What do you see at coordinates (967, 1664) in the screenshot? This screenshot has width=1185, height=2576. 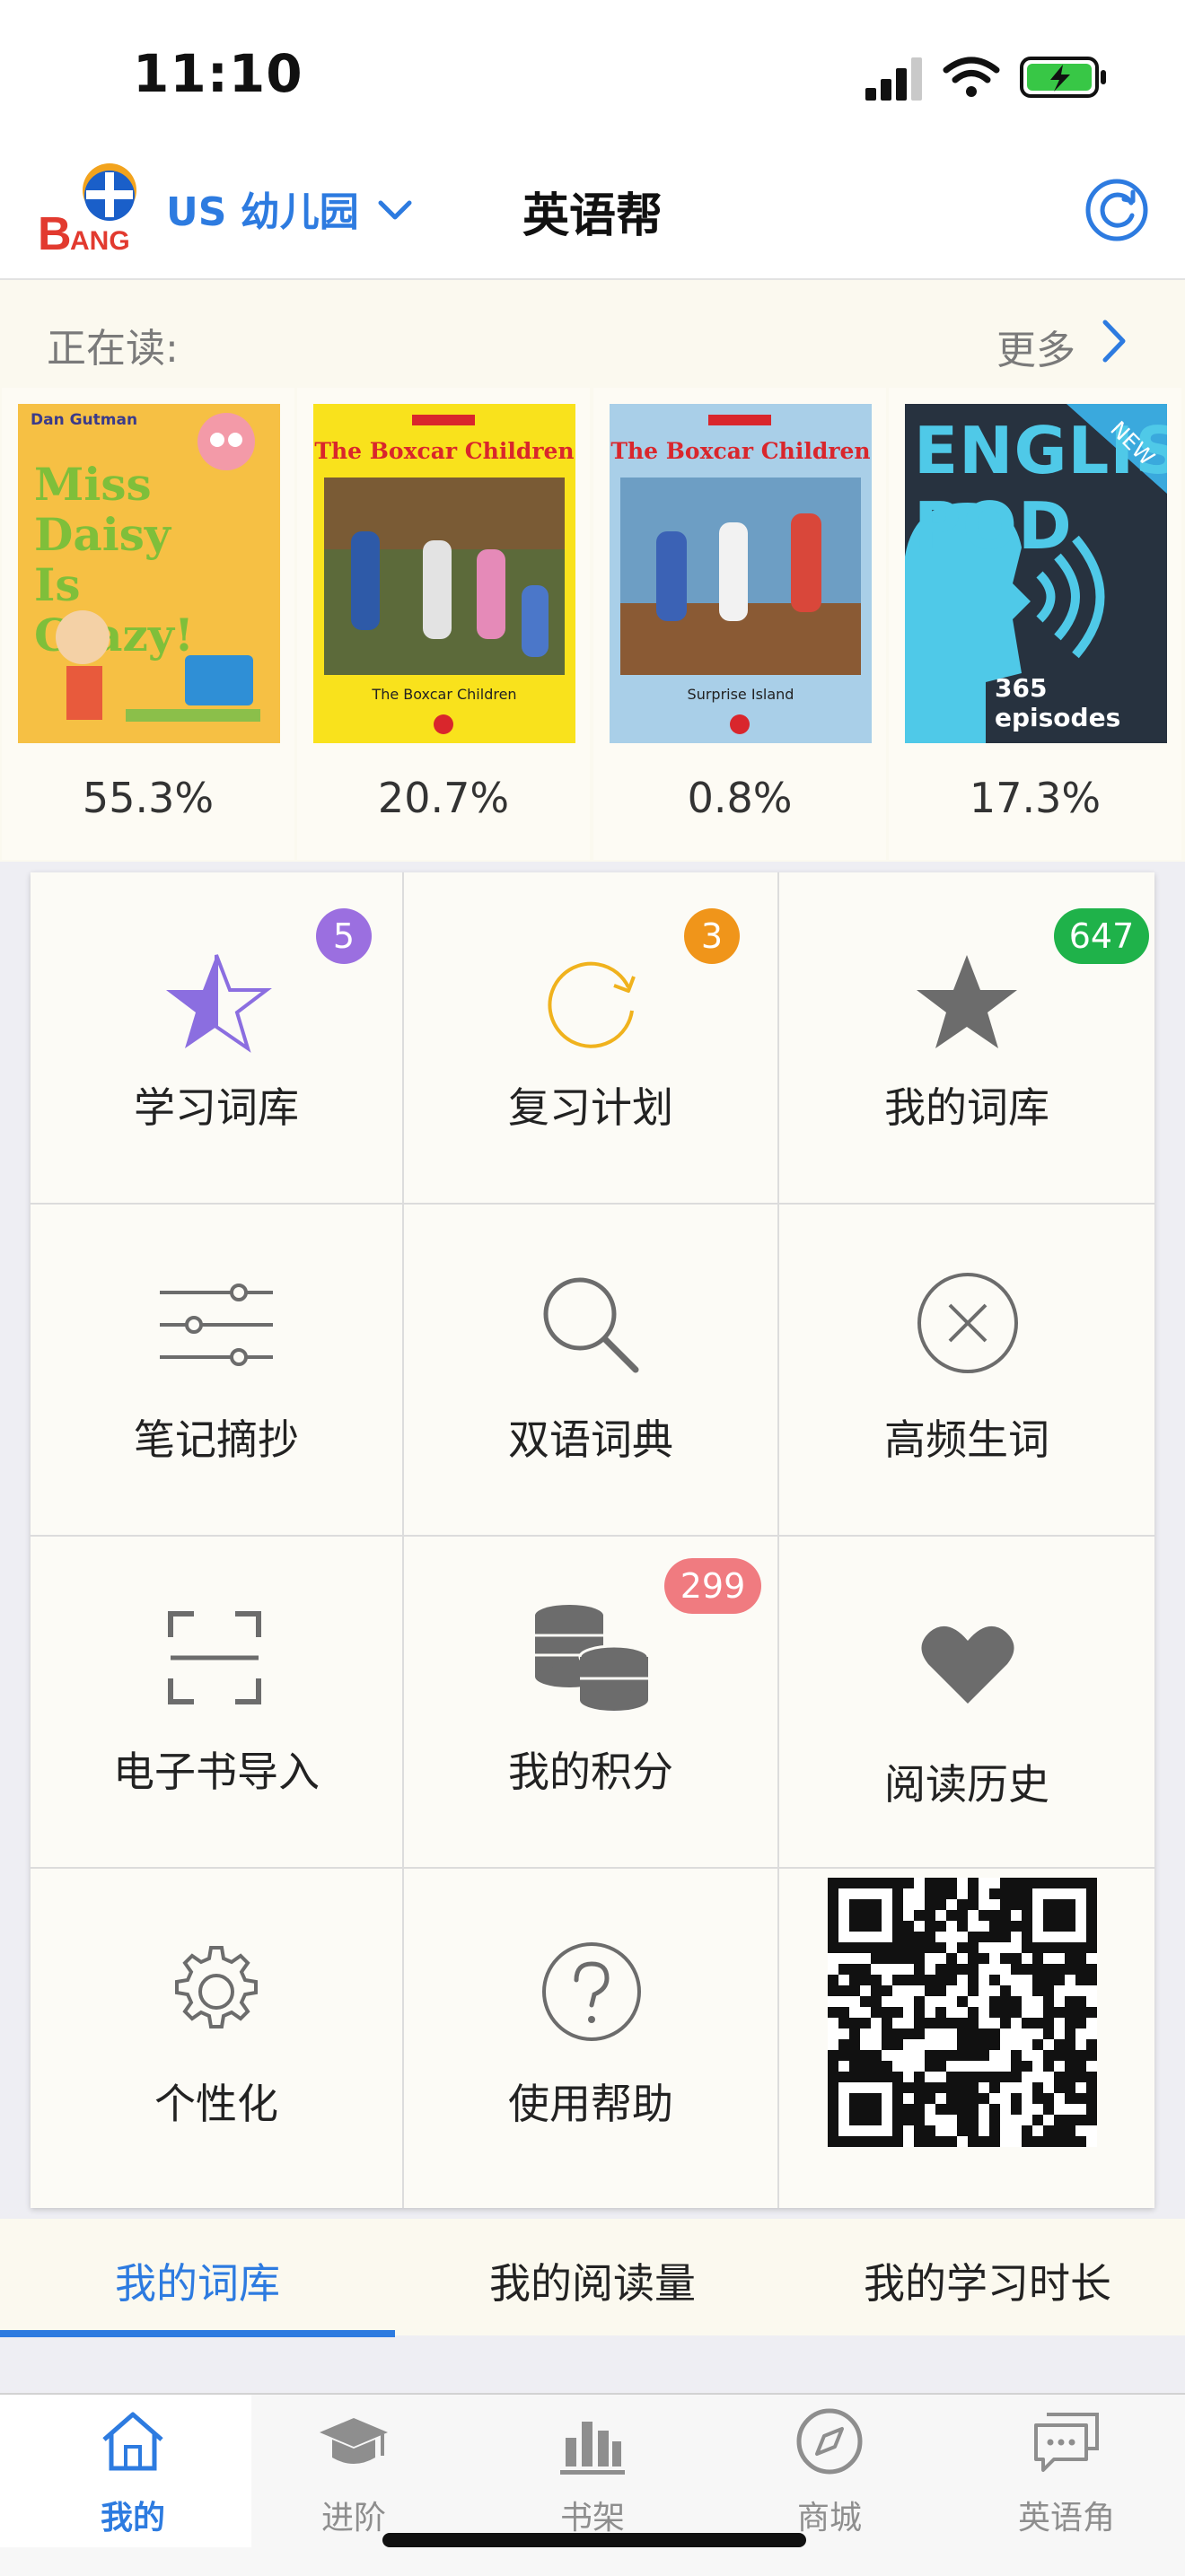 I see `heart-icon` at bounding box center [967, 1664].